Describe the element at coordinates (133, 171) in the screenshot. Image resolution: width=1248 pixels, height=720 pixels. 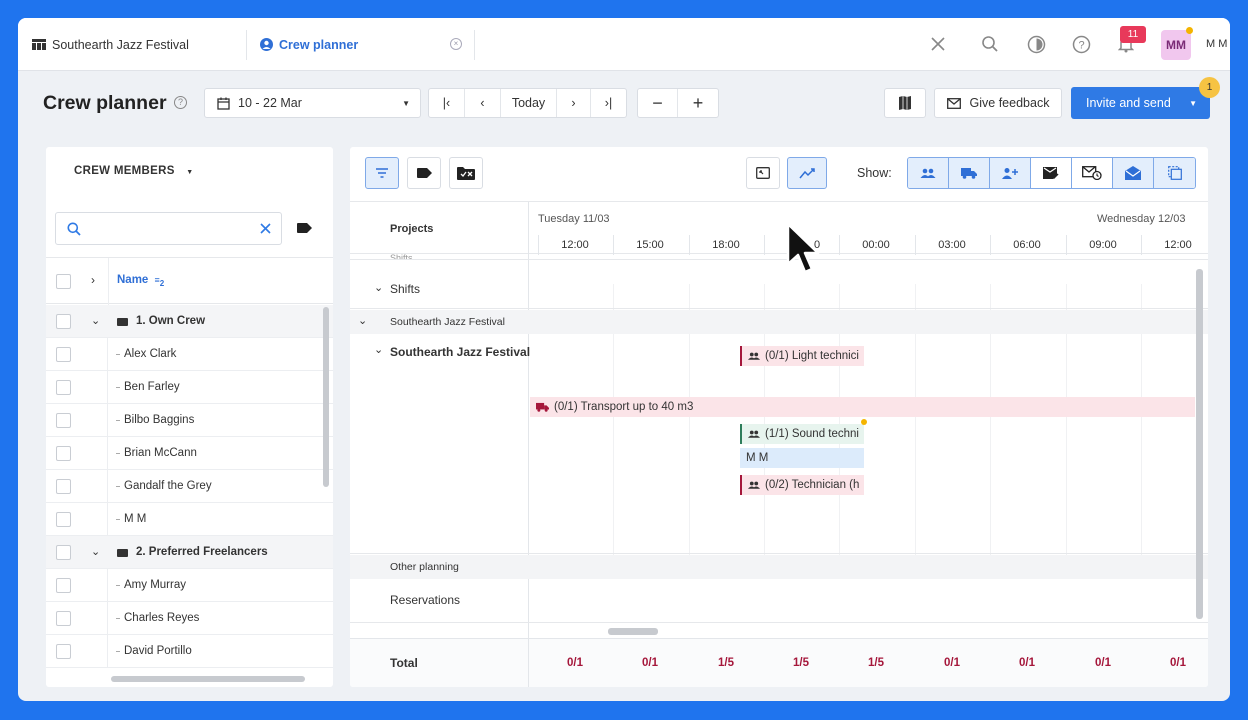
I see `crew-members-dropdown: CREW MEMBERS ▼` at that location.